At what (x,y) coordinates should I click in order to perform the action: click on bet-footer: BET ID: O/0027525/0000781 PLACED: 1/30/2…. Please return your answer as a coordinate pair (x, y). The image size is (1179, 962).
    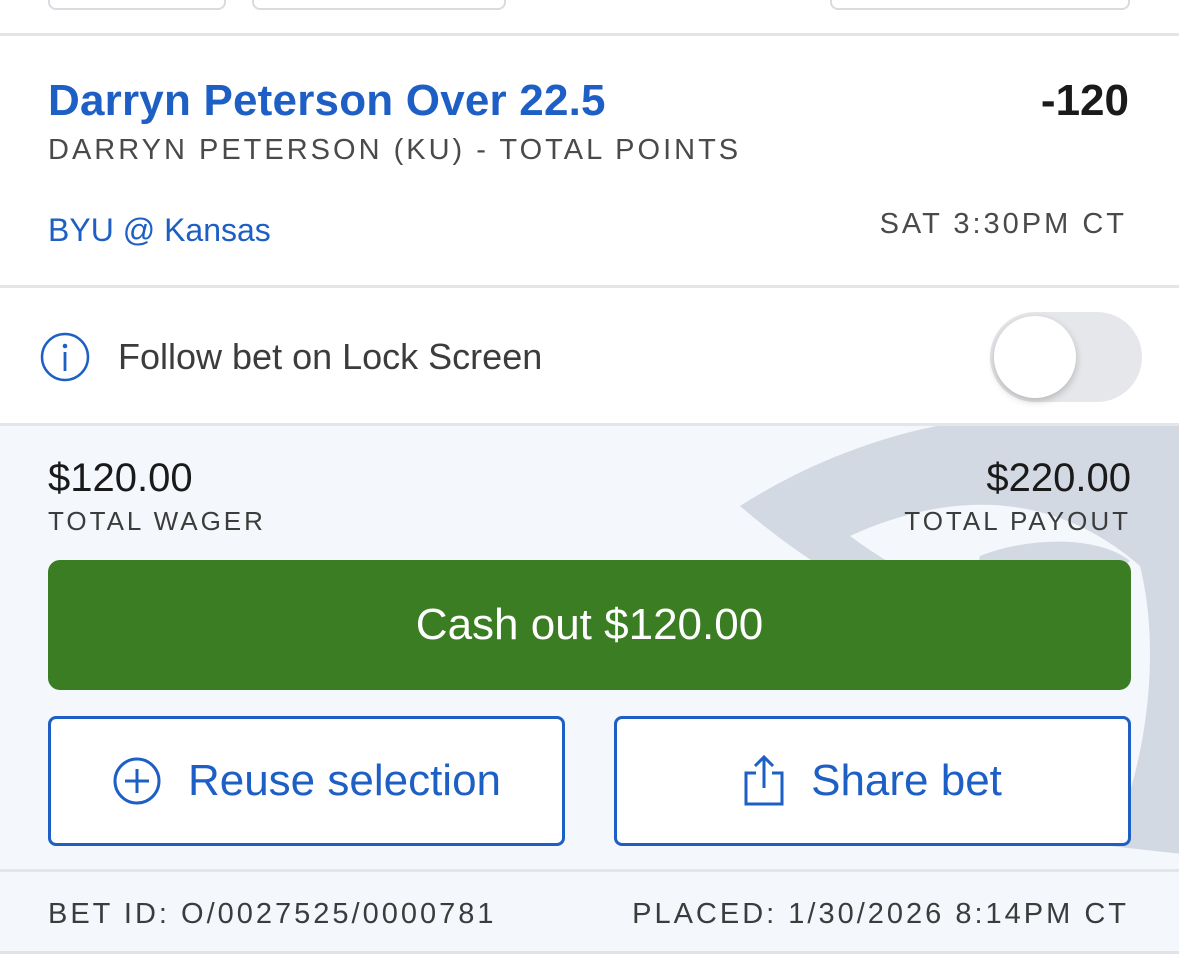
    Looking at the image, I should click on (589, 913).